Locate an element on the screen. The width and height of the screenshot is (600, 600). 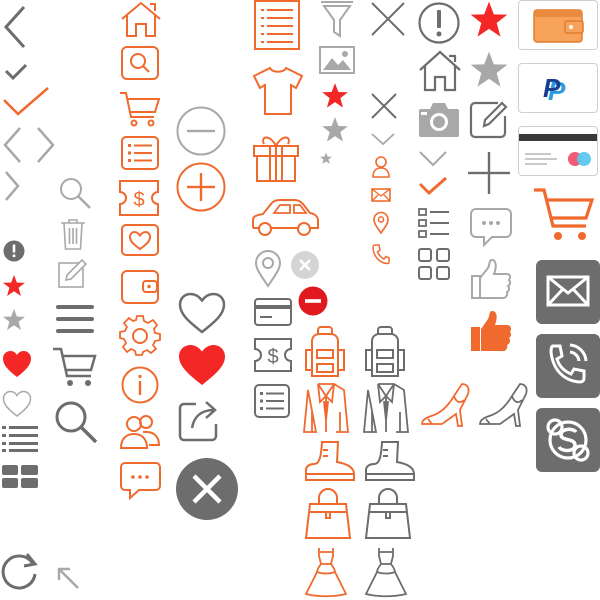
phone-tile-icon is located at coordinates (568, 366).